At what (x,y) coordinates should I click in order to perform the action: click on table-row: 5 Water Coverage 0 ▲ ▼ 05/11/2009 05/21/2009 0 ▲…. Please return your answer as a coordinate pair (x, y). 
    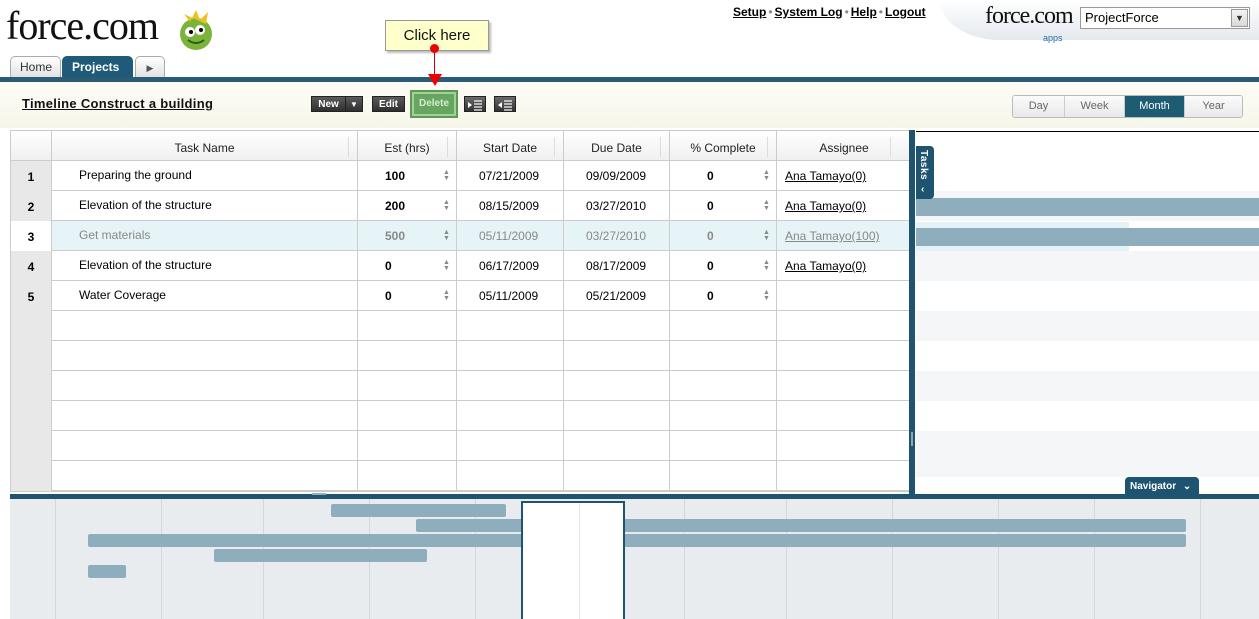
    Looking at the image, I should click on (461, 296).